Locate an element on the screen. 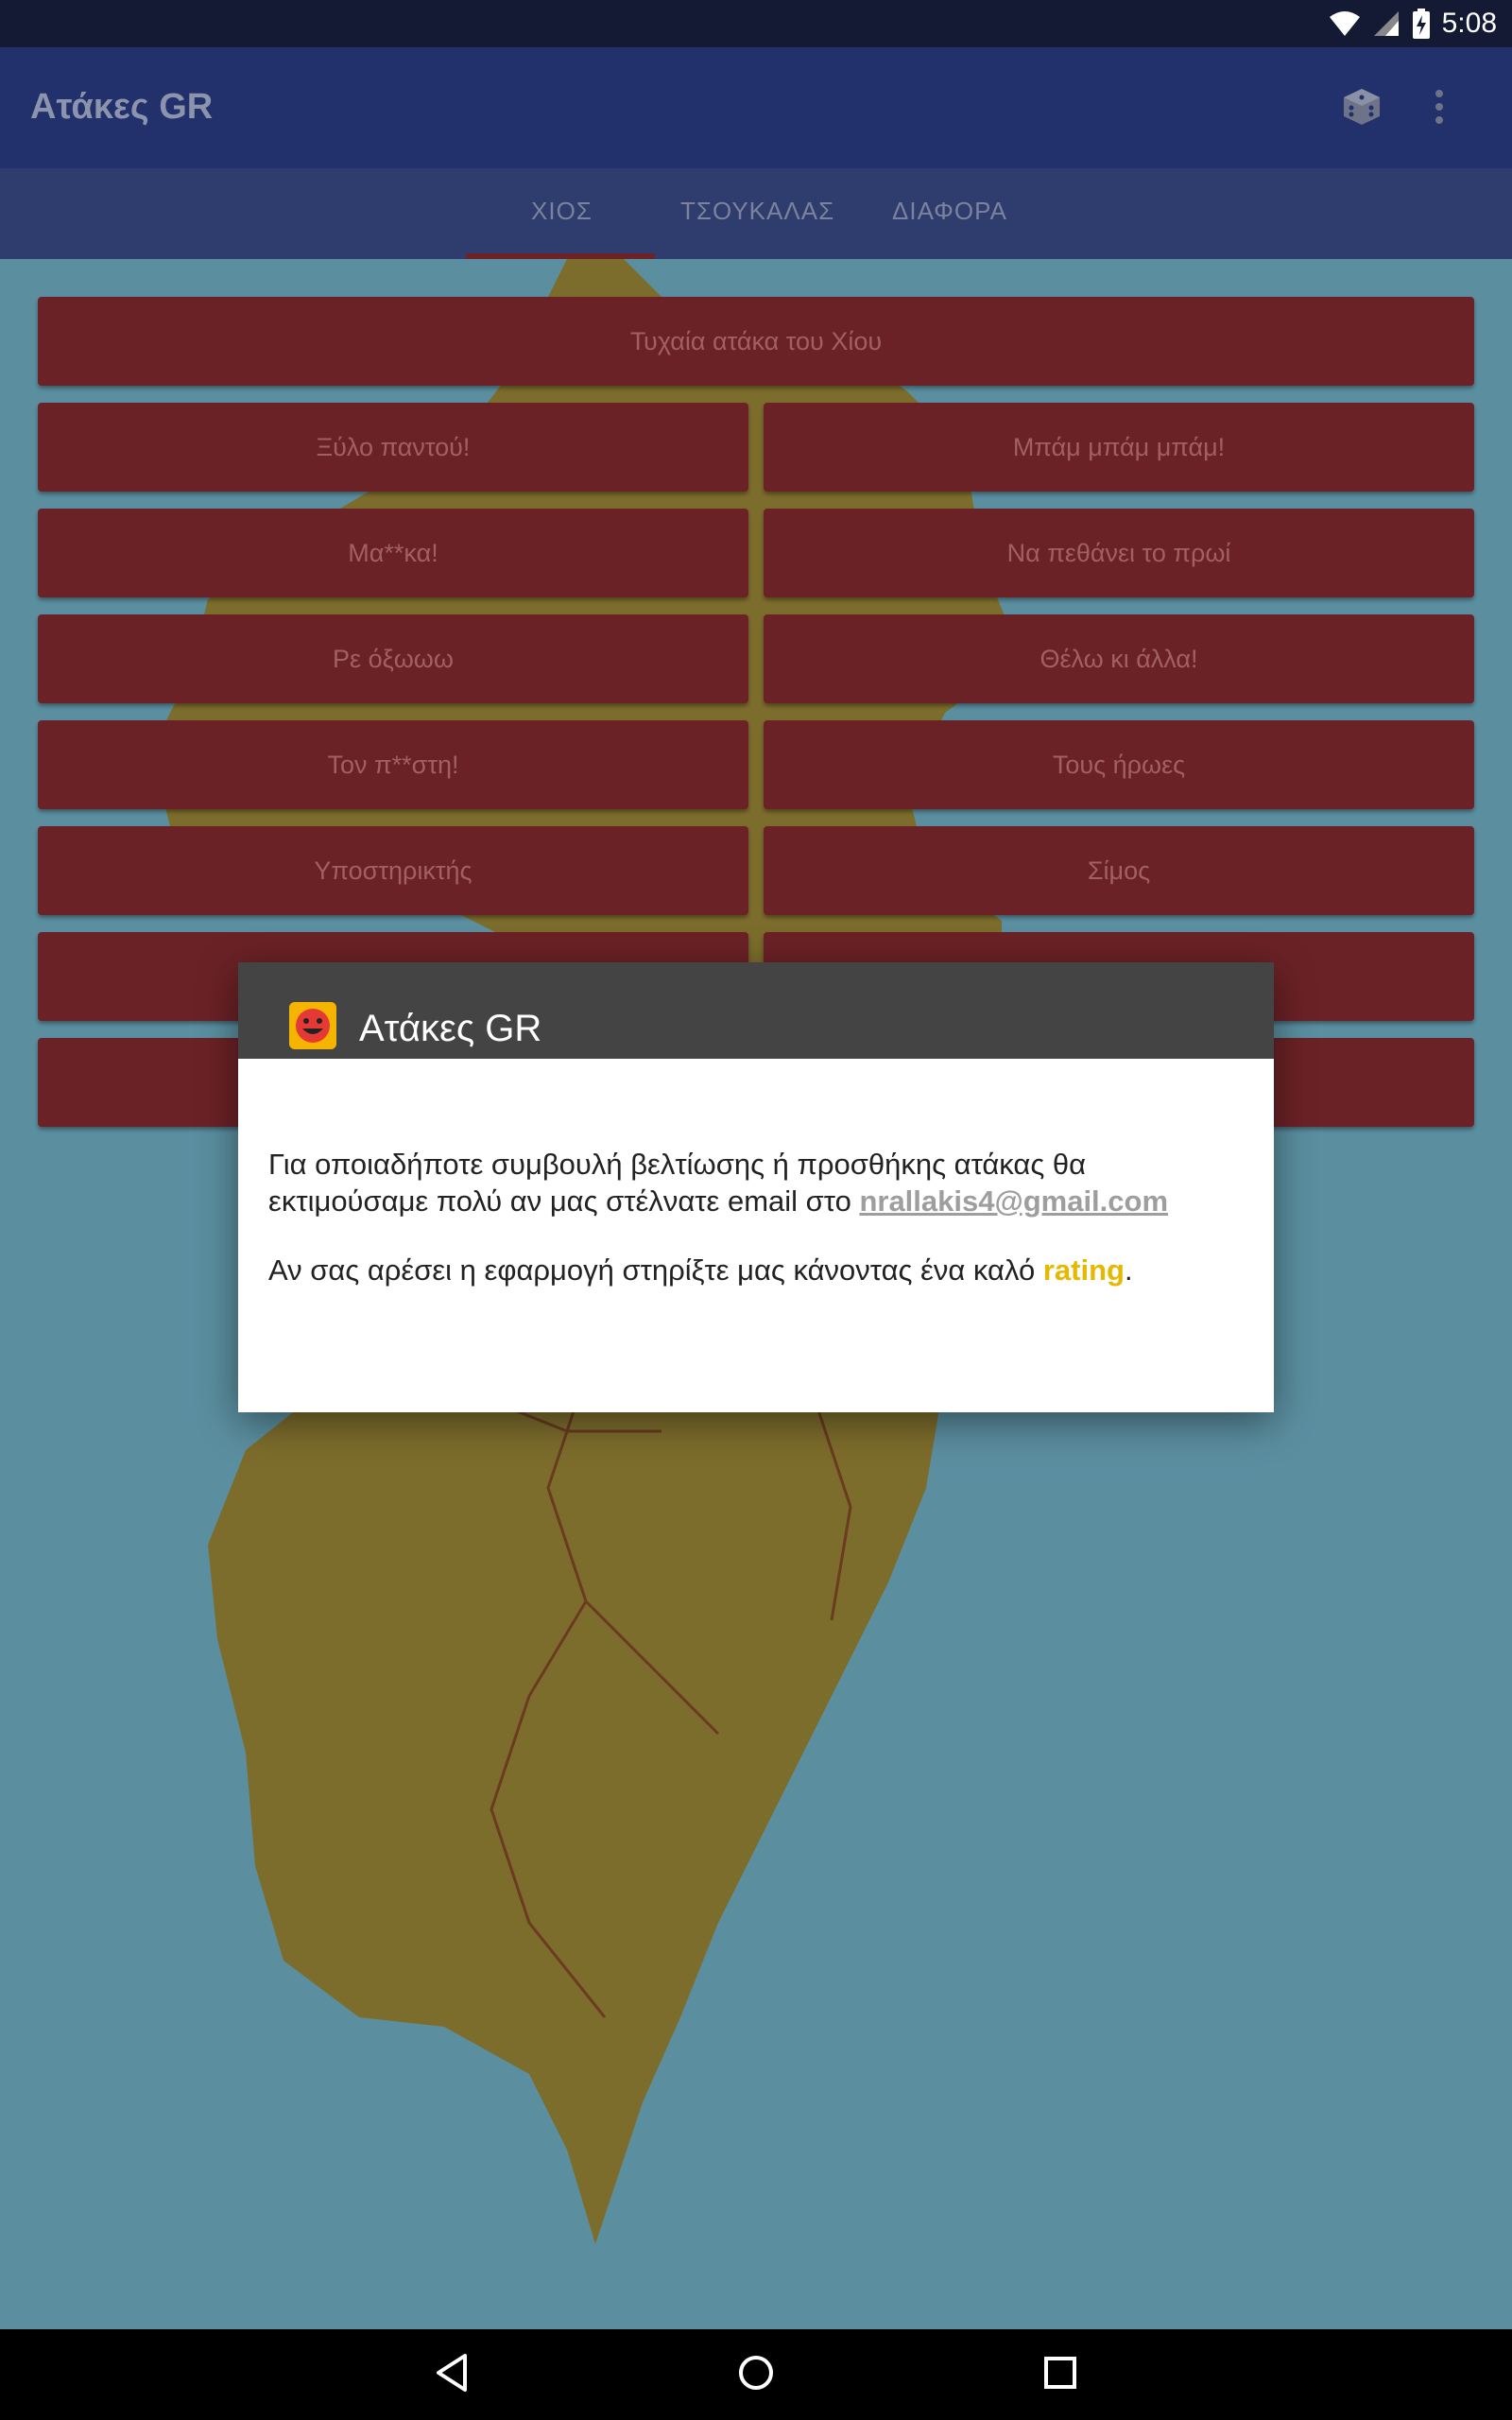 The image size is (1512, 2420). recents-icon is located at coordinates (1060, 2373).